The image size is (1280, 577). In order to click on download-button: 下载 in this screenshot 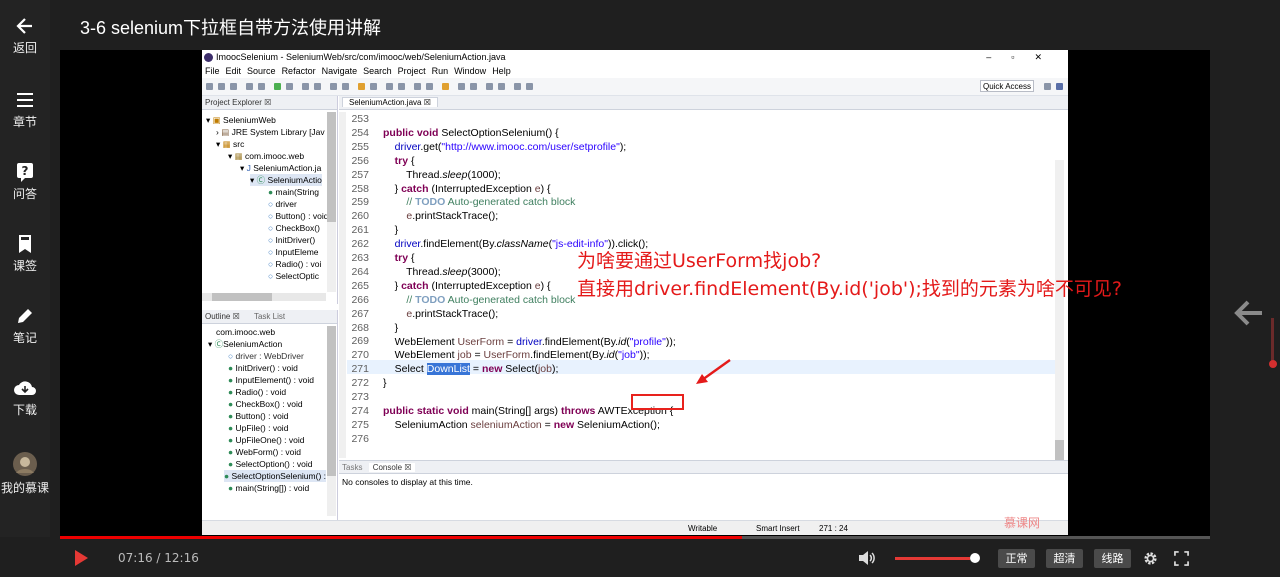, I will do `click(25, 403)`.